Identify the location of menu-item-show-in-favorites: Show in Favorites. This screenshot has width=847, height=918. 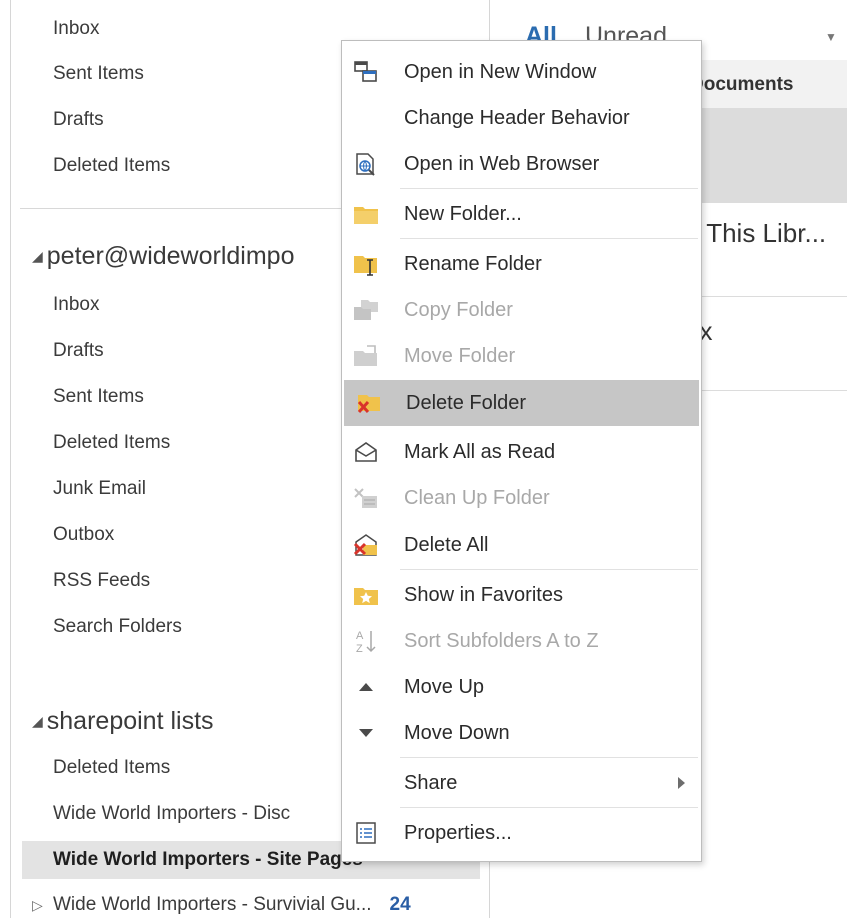
(521, 595).